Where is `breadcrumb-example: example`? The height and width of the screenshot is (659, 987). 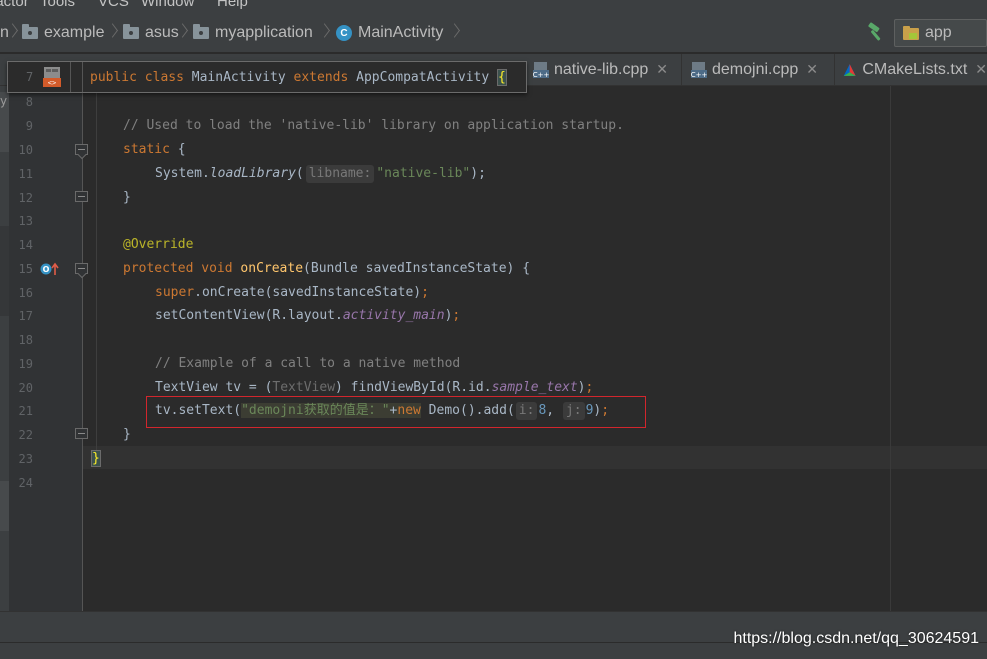 breadcrumb-example: example is located at coordinates (63, 33).